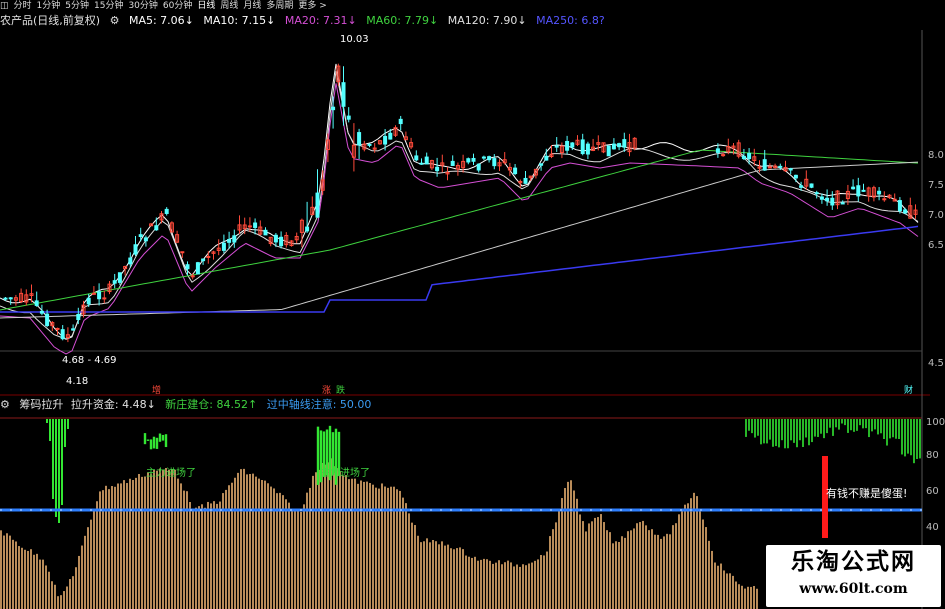 The height and width of the screenshot is (609, 945). What do you see at coordinates (866, 493) in the screenshot?
I see `red-bar-caption: 有钱不赚是傻蛋!` at bounding box center [866, 493].